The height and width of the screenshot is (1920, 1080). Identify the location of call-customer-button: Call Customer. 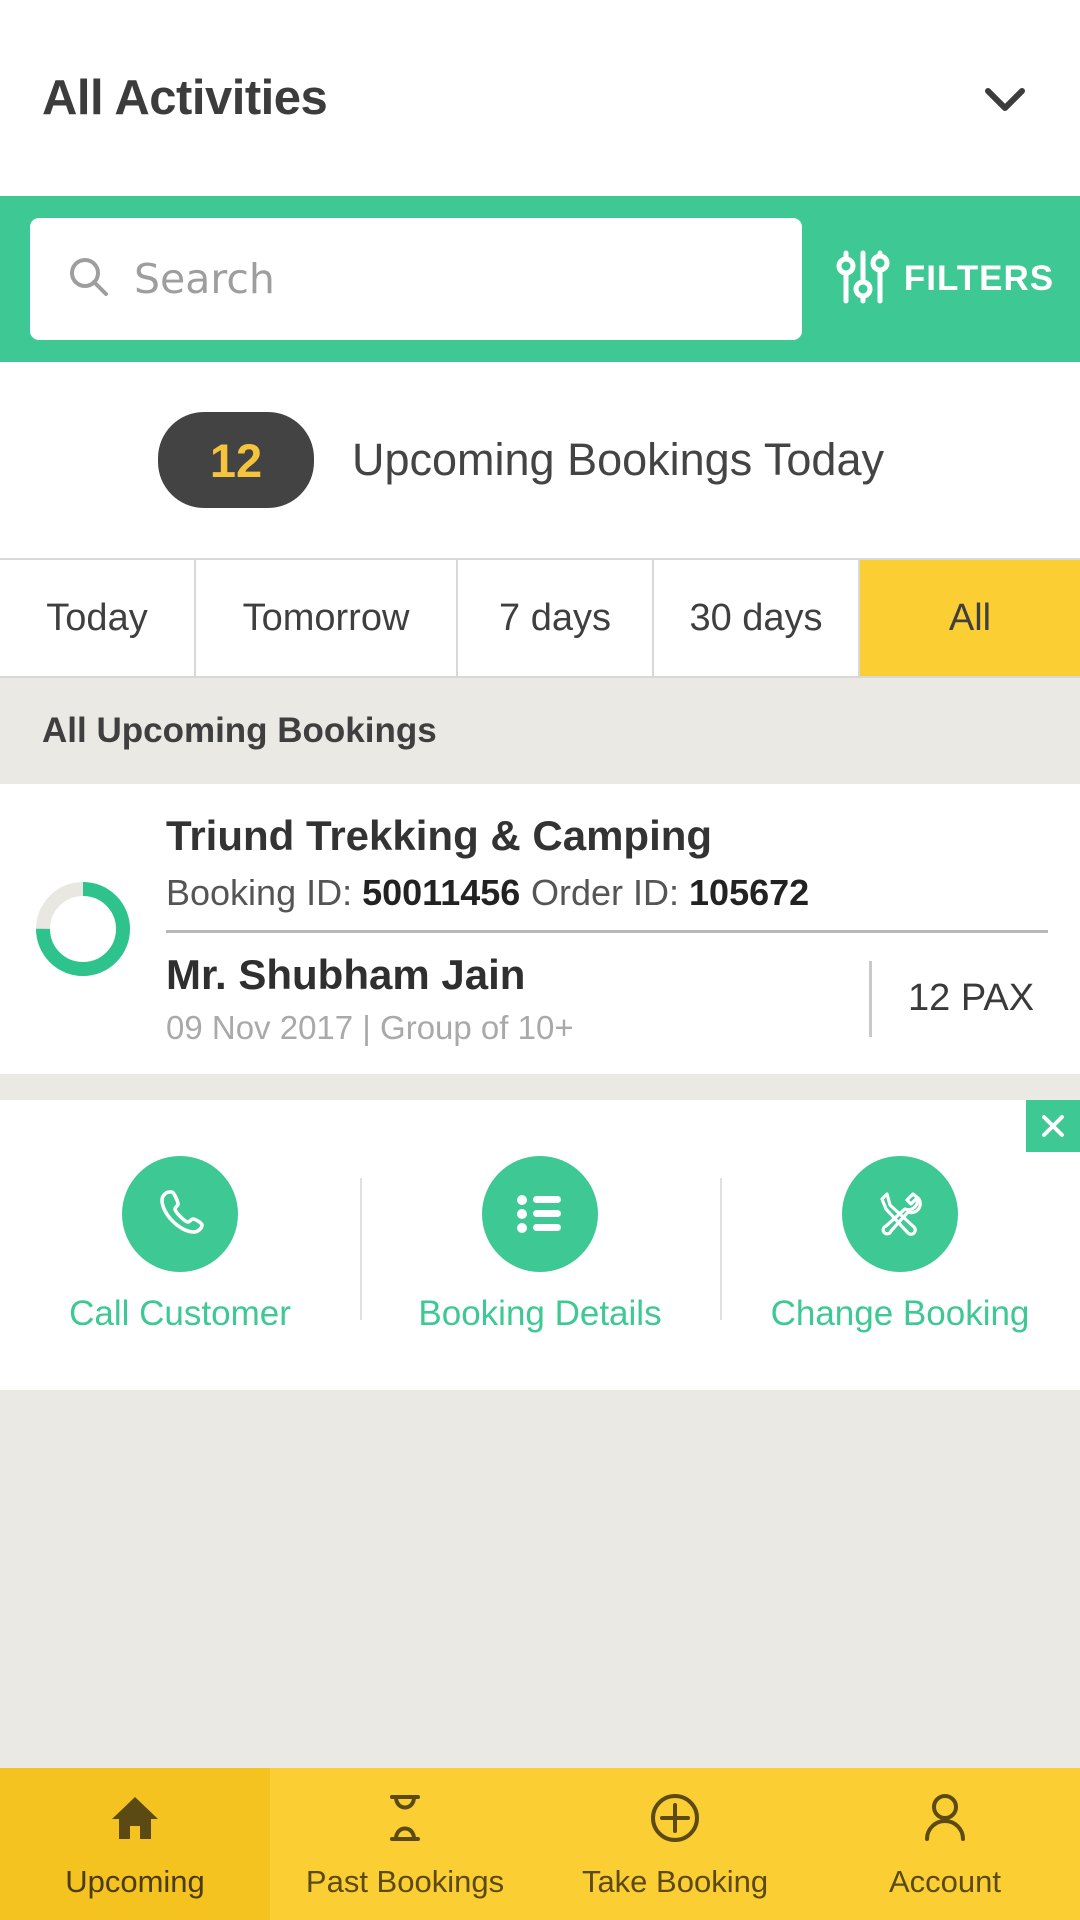
(180, 1245).